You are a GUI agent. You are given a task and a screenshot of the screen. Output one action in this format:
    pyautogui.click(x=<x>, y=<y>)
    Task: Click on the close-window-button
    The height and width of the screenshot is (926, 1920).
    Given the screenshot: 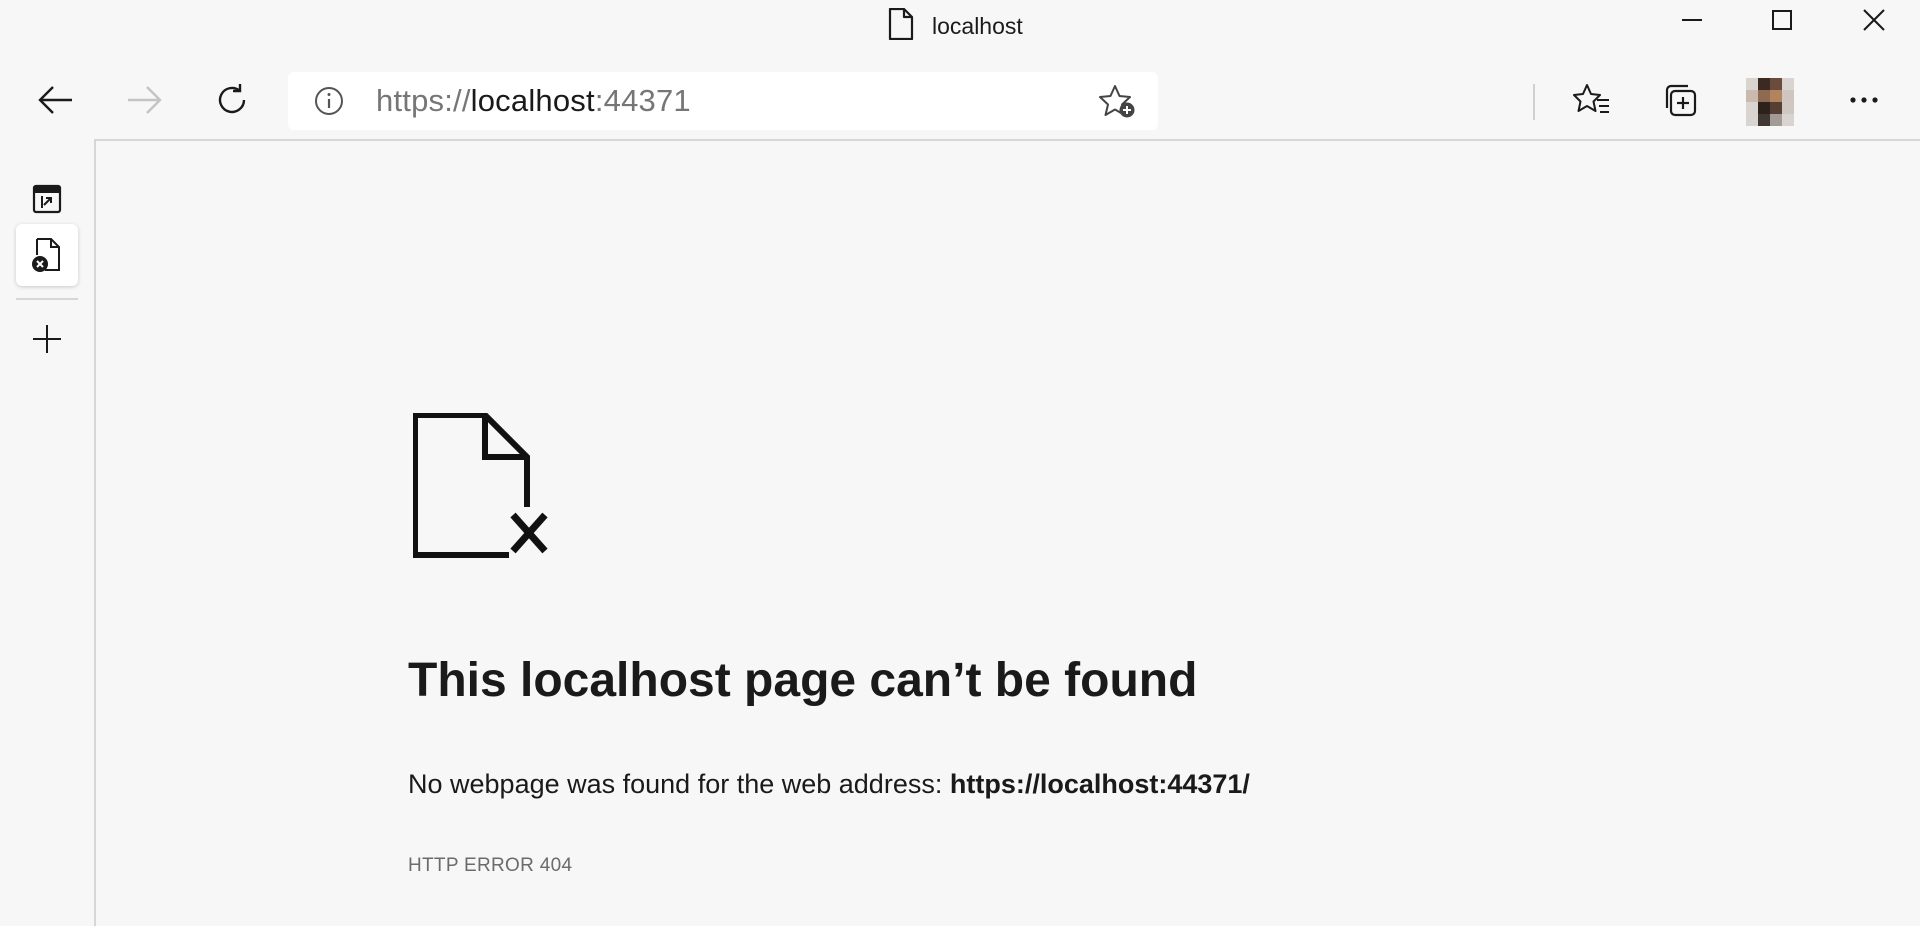 What is the action you would take?
    pyautogui.click(x=1874, y=20)
    